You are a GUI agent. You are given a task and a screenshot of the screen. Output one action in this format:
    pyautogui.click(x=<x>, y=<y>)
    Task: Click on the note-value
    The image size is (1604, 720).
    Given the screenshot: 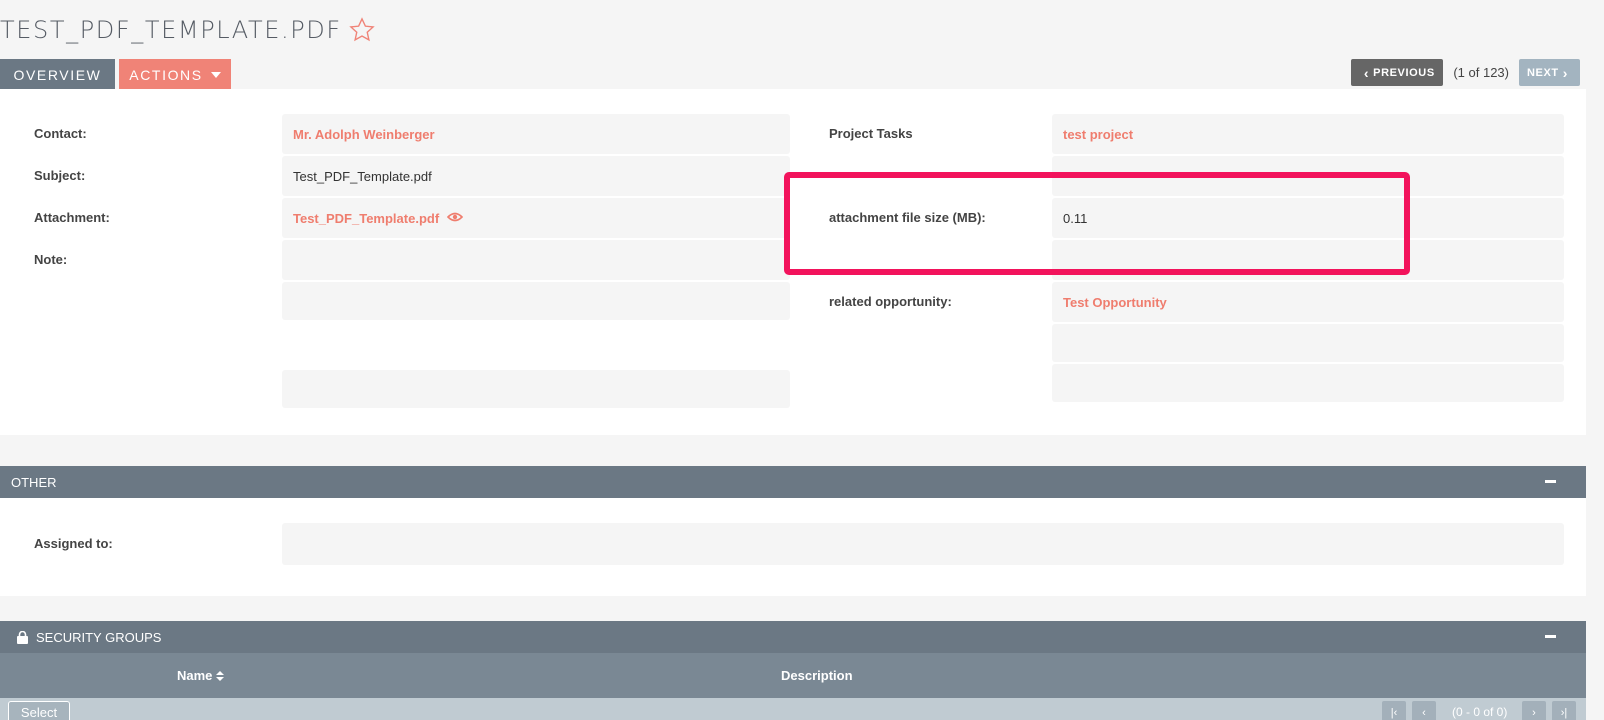 What is the action you would take?
    pyautogui.click(x=536, y=260)
    